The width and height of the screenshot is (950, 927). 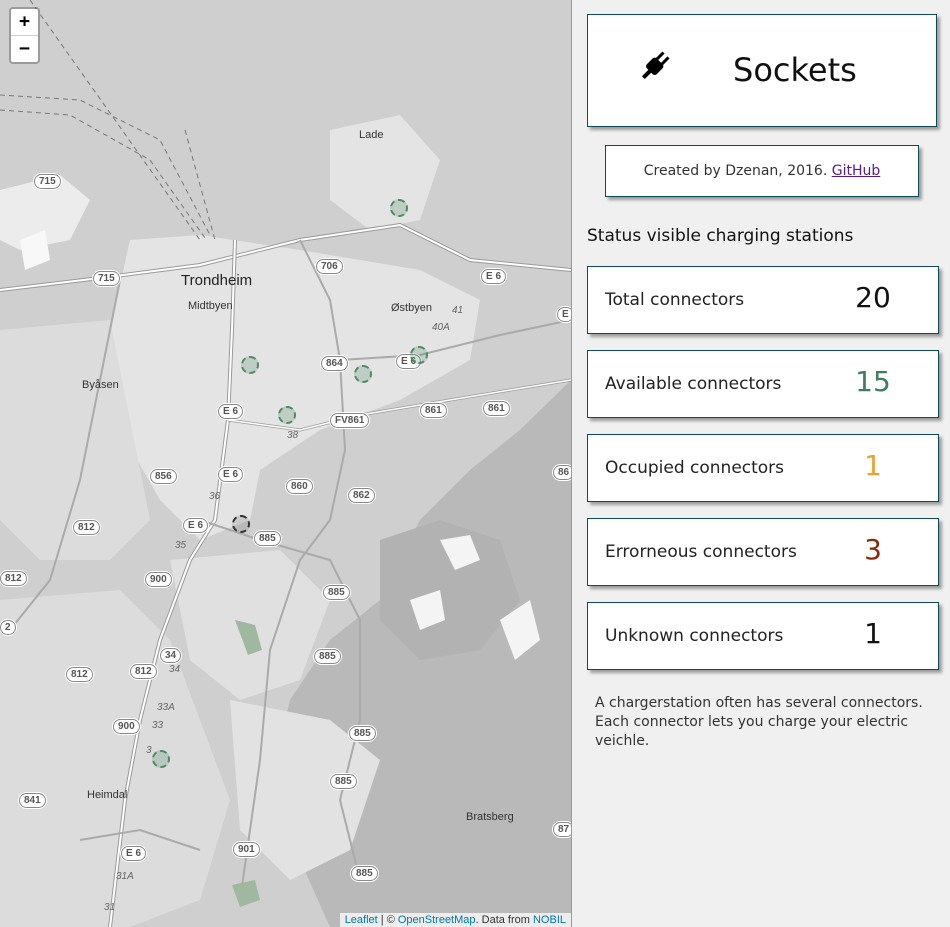 What do you see at coordinates (361, 495) in the screenshot?
I see `road-shield: 862` at bounding box center [361, 495].